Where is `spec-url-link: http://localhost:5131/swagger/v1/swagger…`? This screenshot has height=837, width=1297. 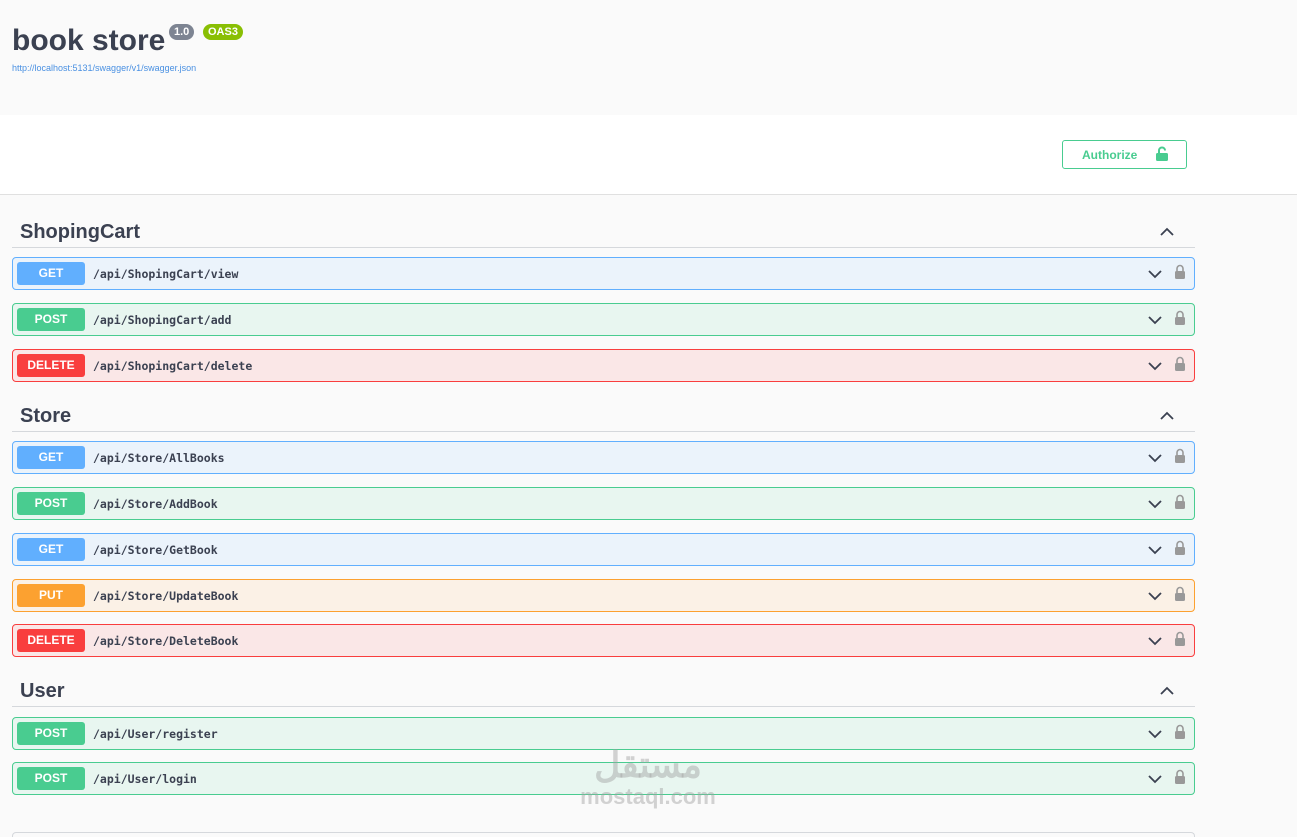 spec-url-link: http://localhost:5131/swagger/v1/swagger… is located at coordinates (104, 68).